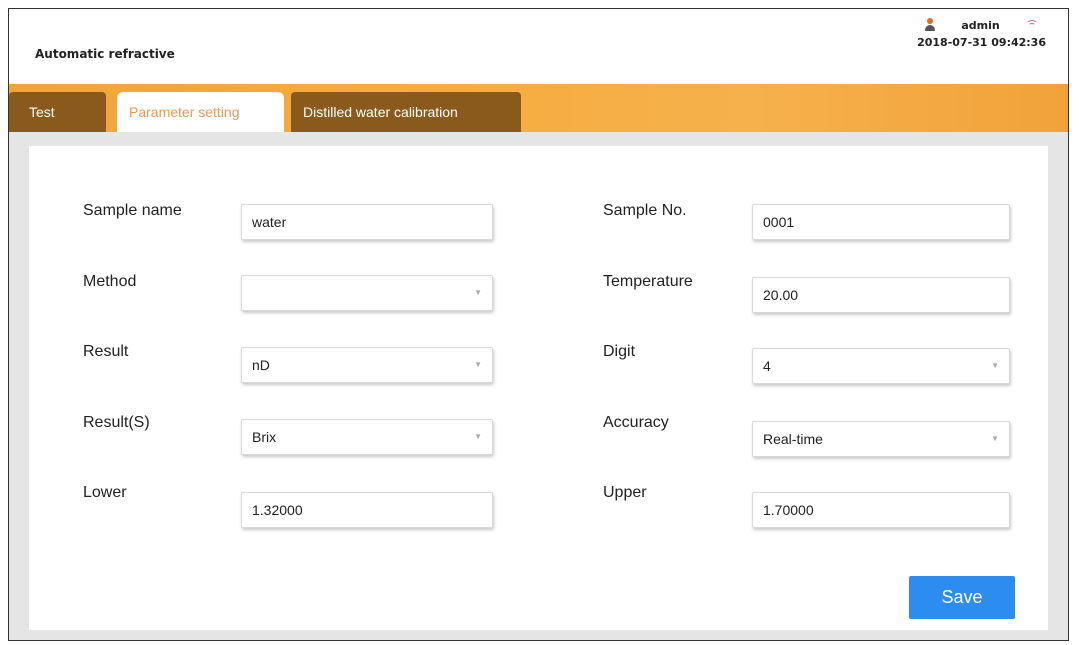 This screenshot has height=645, width=1079. What do you see at coordinates (406, 112) in the screenshot?
I see `tab-distilled-water-calibration: Distilled water calibration` at bounding box center [406, 112].